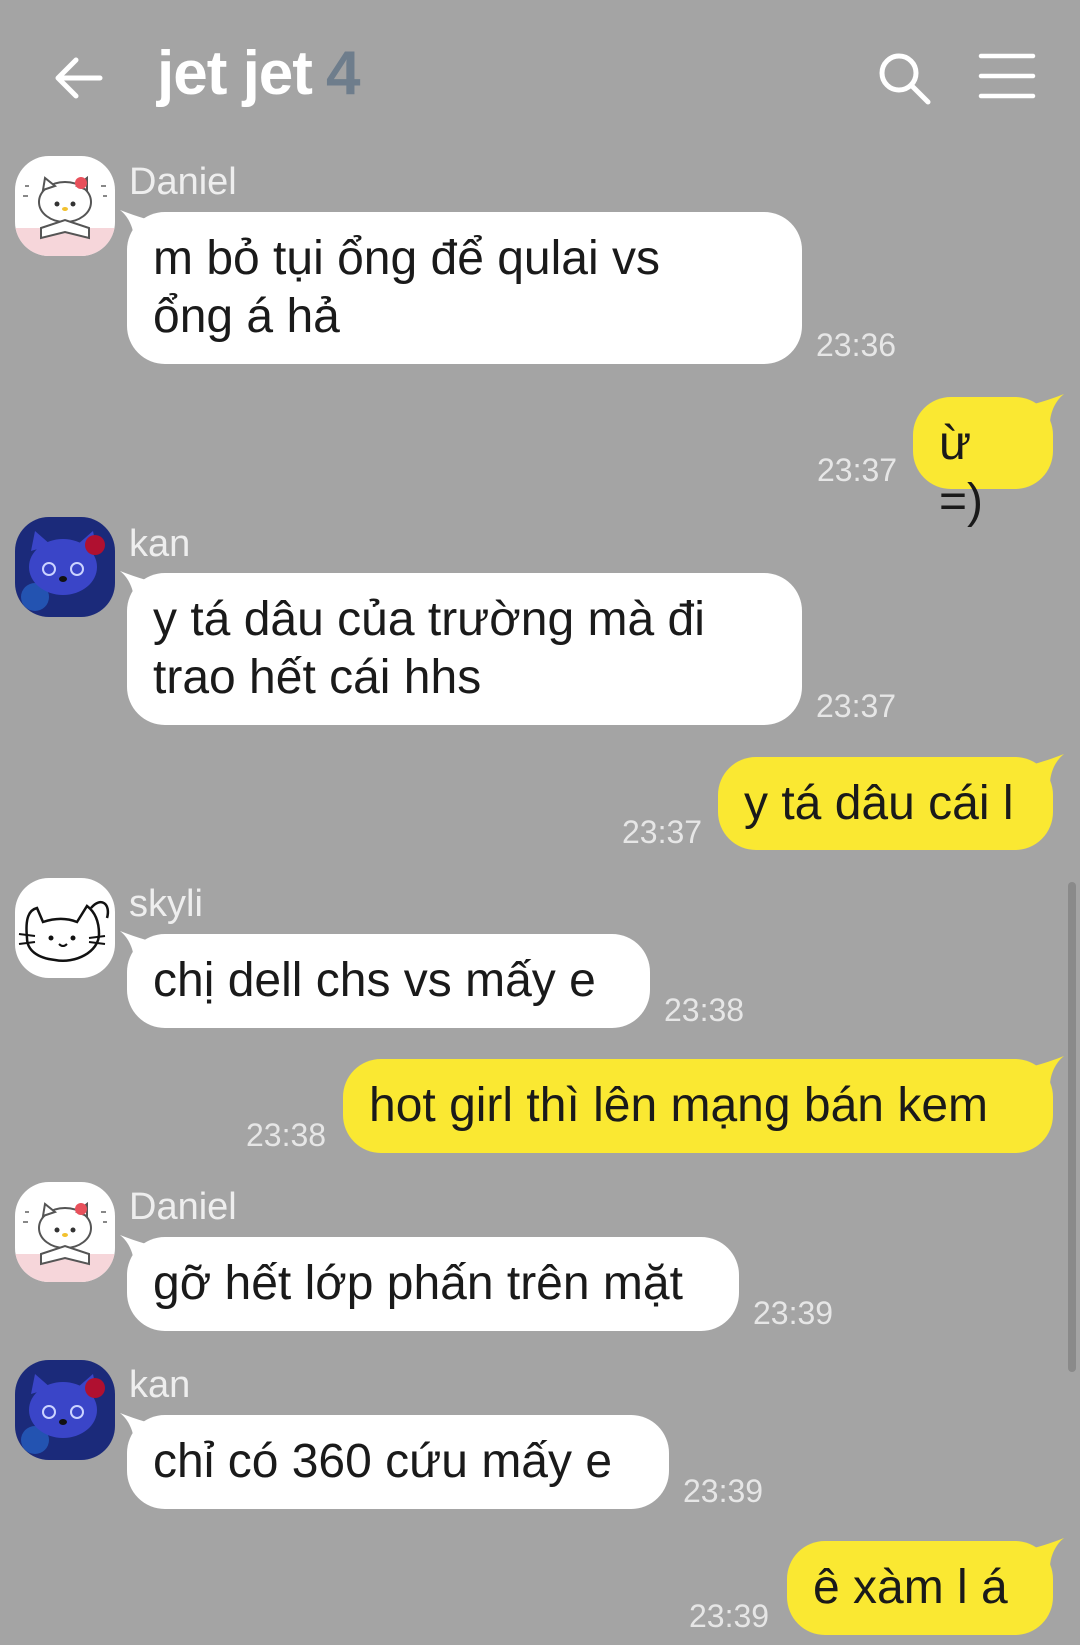  I want to click on message-bubble-outgoing: y tá dâu cái l, so click(885, 803).